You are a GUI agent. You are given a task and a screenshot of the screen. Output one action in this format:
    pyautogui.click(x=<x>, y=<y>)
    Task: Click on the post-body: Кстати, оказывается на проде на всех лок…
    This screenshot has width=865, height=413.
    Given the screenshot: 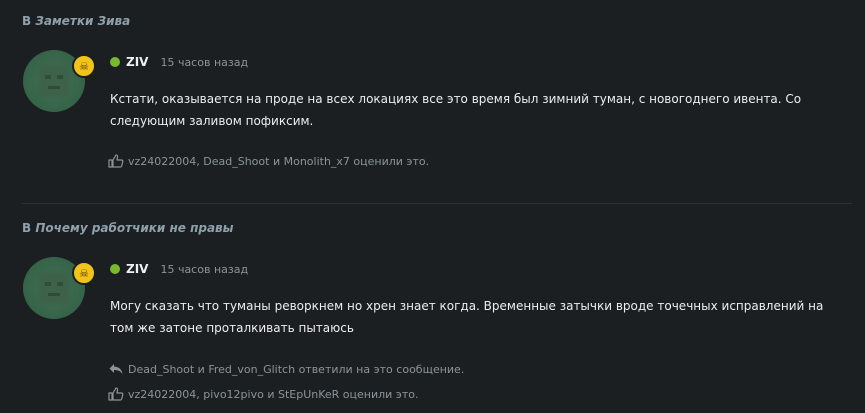 What is the action you would take?
    pyautogui.click(x=456, y=110)
    